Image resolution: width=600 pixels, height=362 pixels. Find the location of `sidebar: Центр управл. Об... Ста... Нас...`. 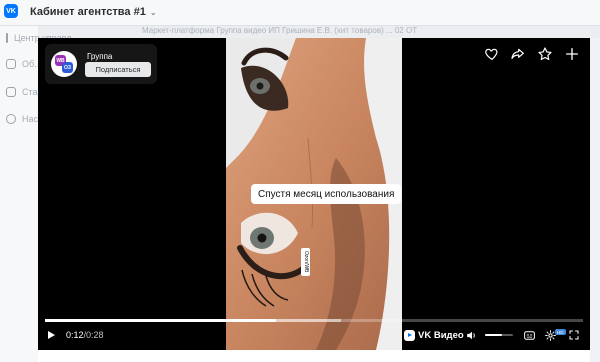

sidebar: Центр управл. Об... Ста... Нас... is located at coordinates (37, 194).